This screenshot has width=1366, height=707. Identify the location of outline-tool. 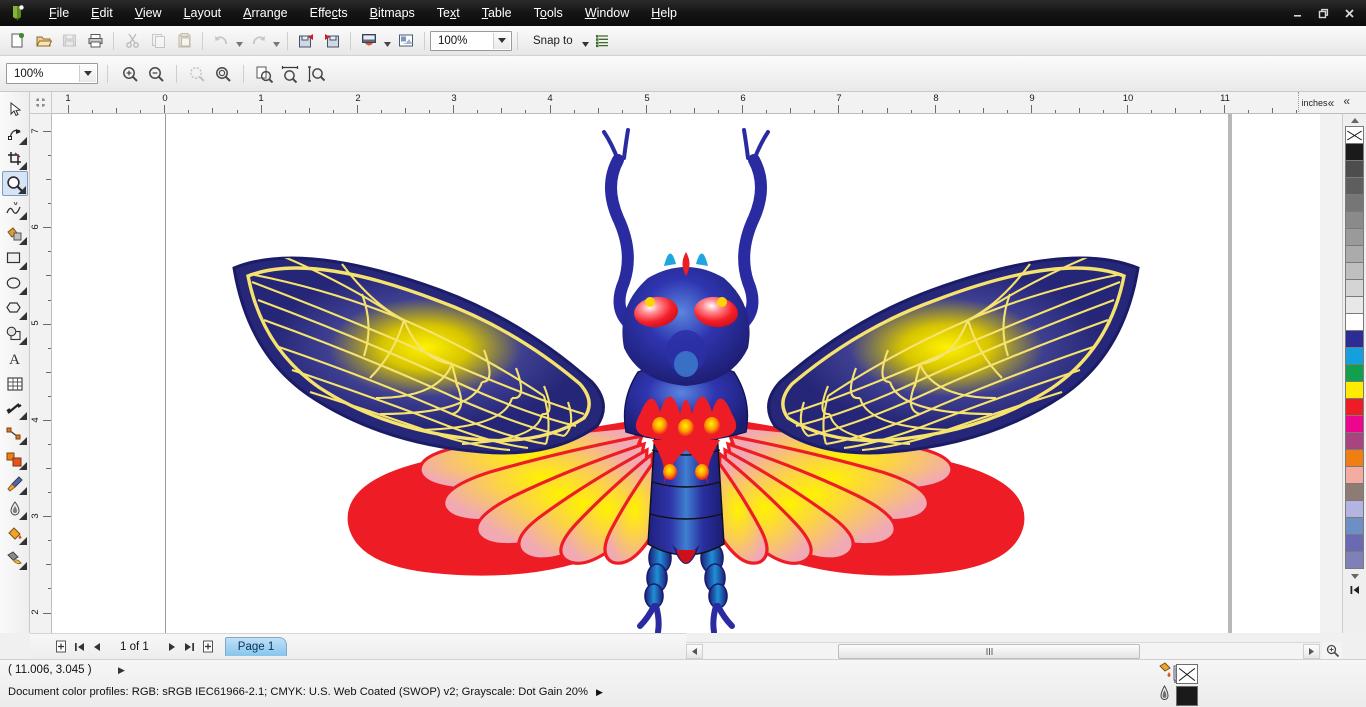
(15, 508).